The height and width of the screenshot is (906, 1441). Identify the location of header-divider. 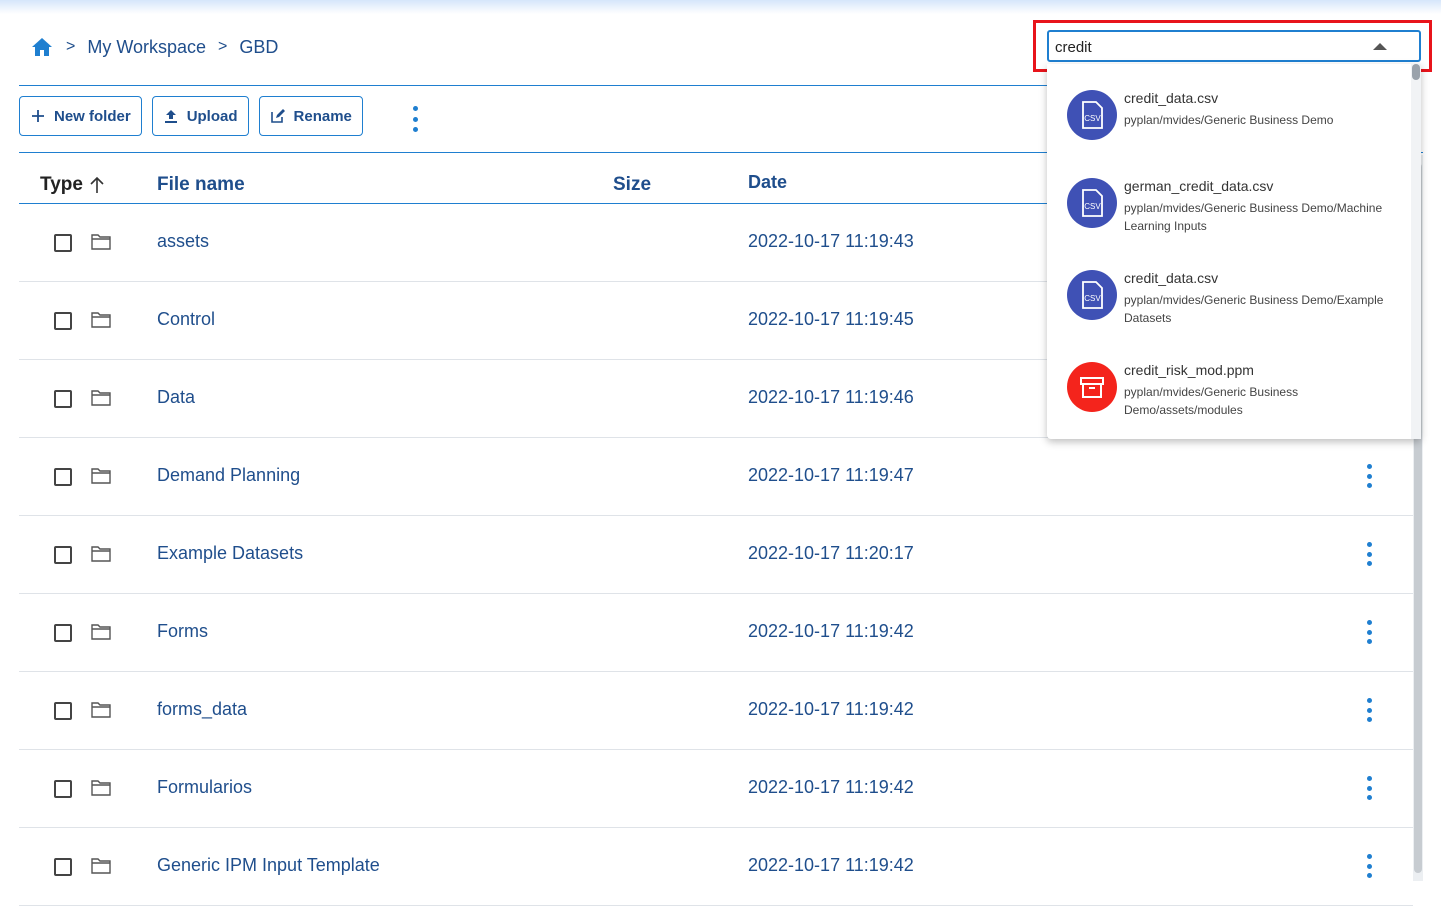
(549, 85).